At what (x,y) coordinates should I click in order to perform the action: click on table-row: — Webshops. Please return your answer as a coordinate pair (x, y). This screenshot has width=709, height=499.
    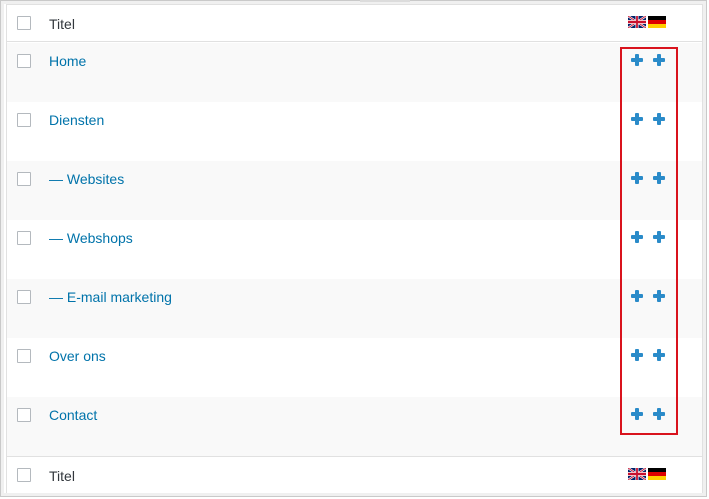
    Looking at the image, I should click on (354, 249).